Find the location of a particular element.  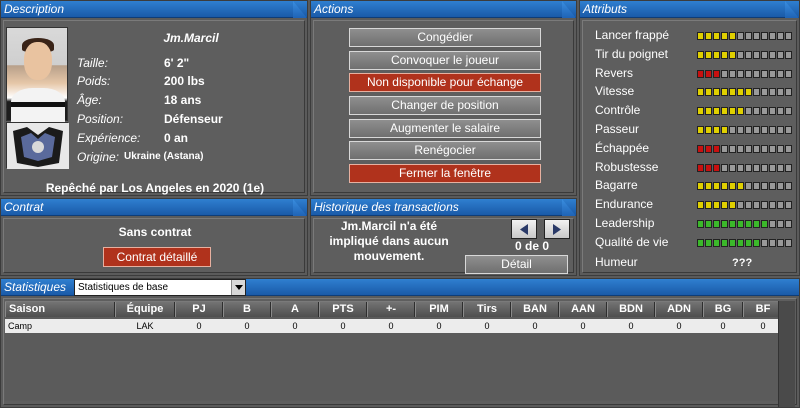

column-header: Saison is located at coordinates (60, 309).